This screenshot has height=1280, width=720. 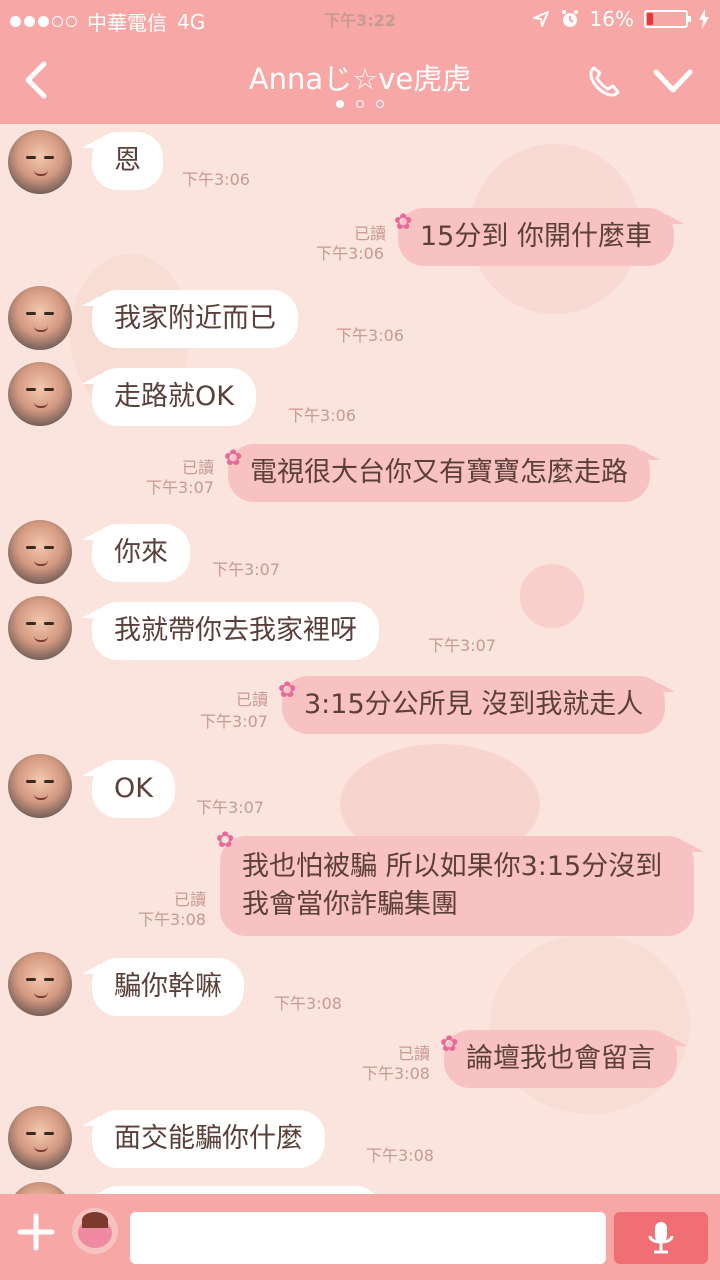 I want to click on call-button, so click(x=604, y=82).